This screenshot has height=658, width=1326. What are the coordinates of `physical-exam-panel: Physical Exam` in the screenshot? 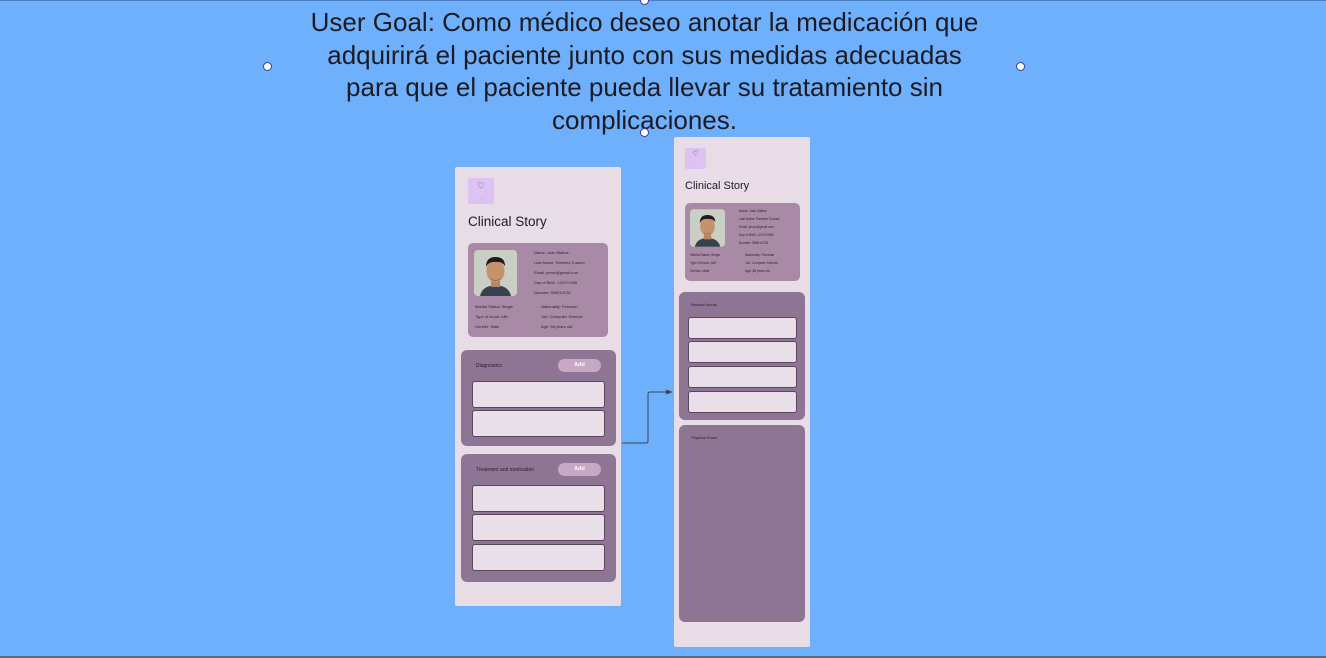 It's located at (742, 523).